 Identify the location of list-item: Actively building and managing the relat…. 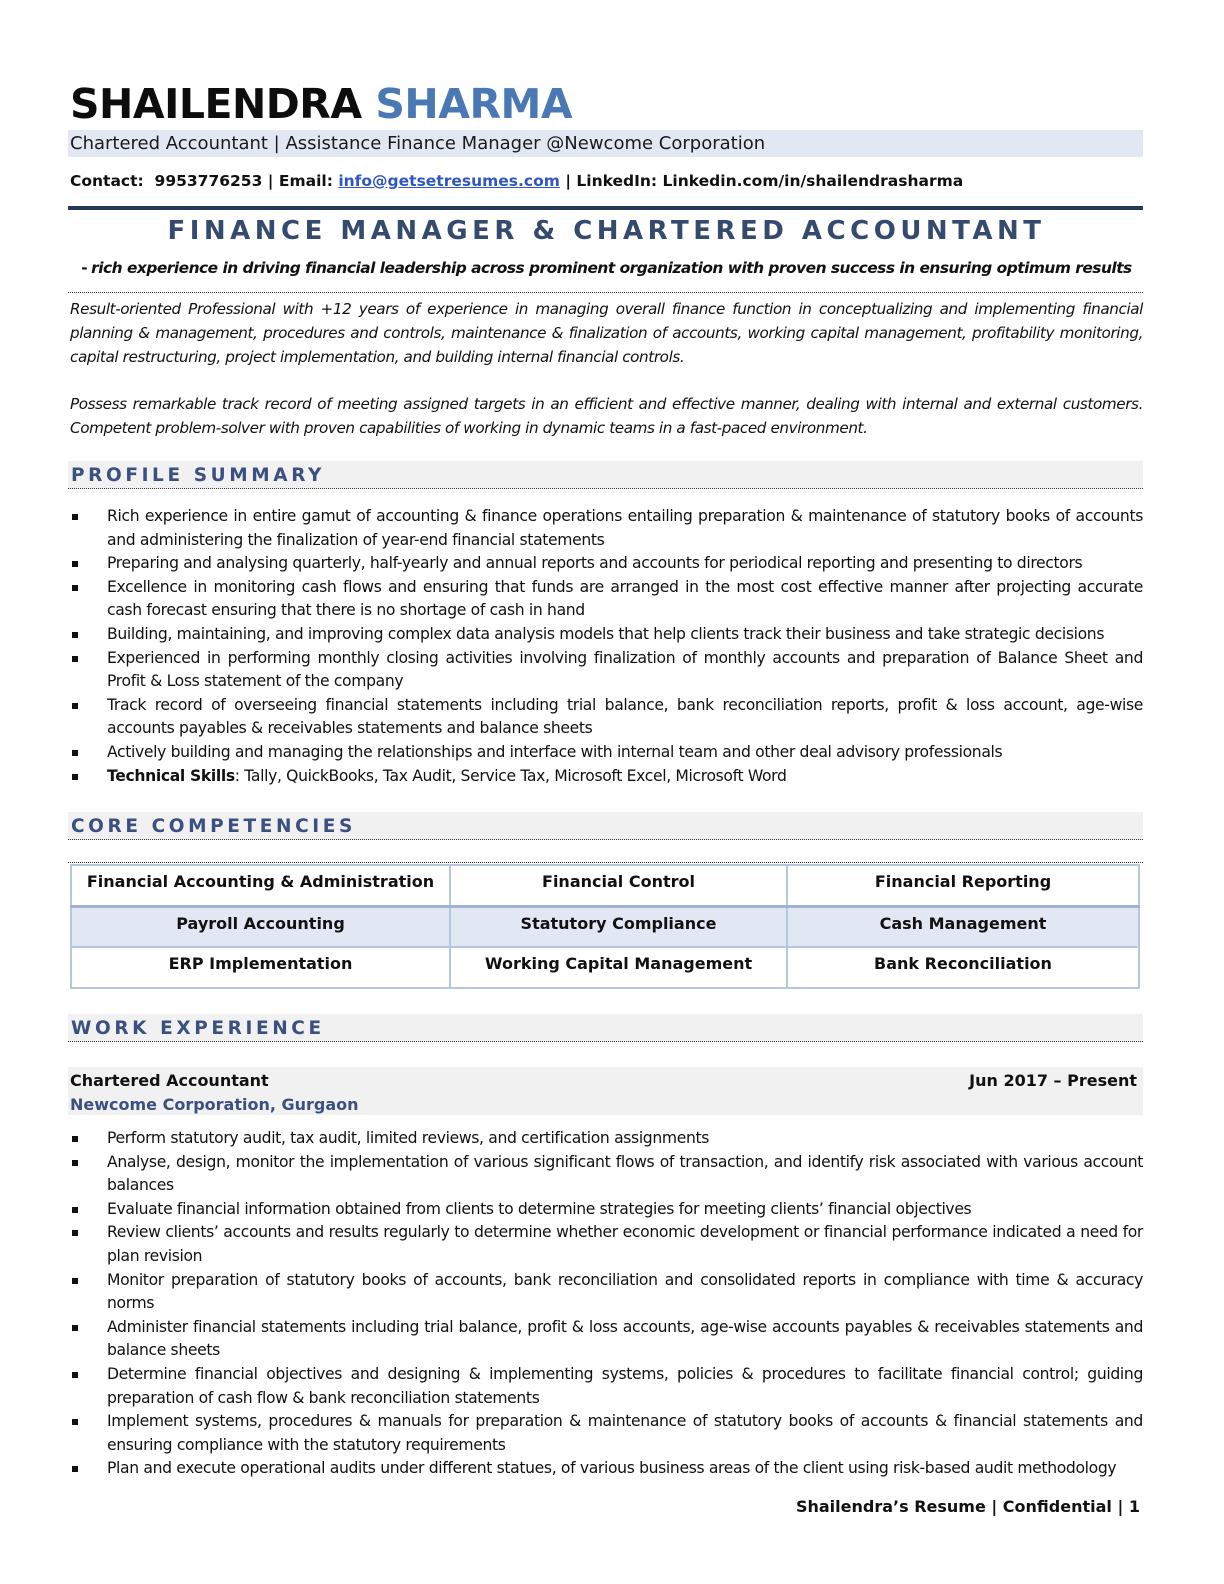
(606, 753).